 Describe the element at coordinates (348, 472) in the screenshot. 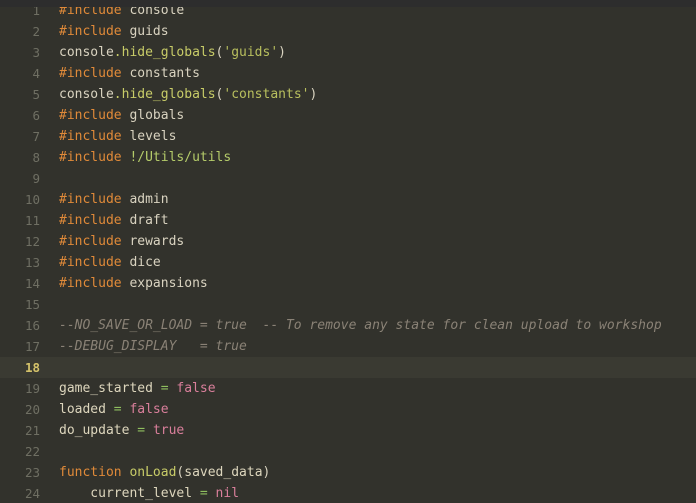

I see `code-line: 23 function onLoad(saved_data)` at that location.